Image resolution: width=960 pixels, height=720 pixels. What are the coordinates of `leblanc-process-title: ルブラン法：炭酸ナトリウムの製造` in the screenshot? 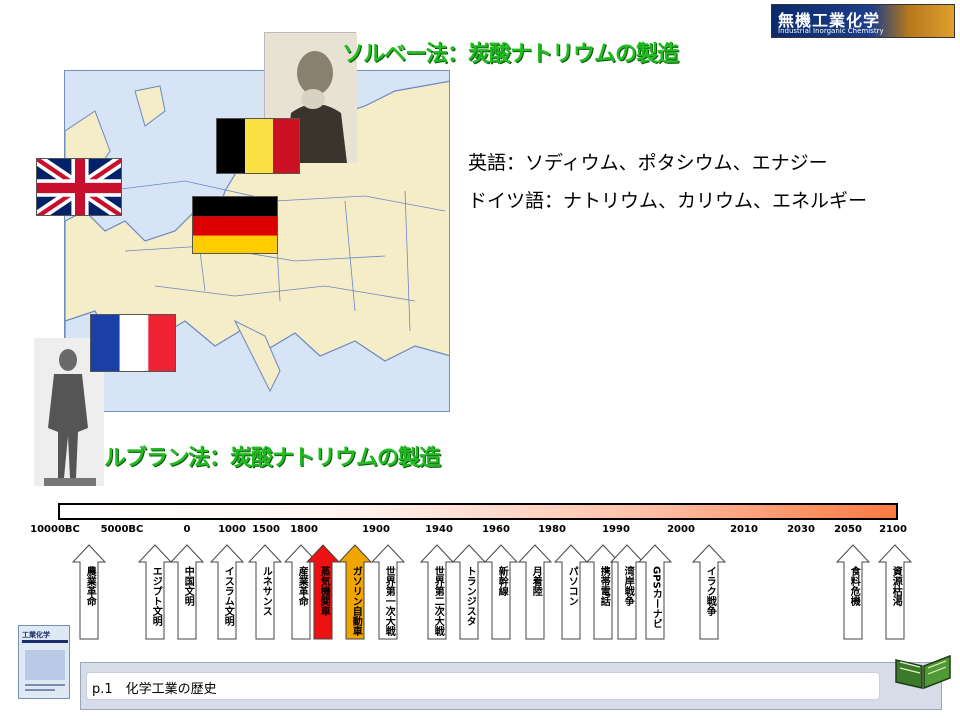 It's located at (272, 458).